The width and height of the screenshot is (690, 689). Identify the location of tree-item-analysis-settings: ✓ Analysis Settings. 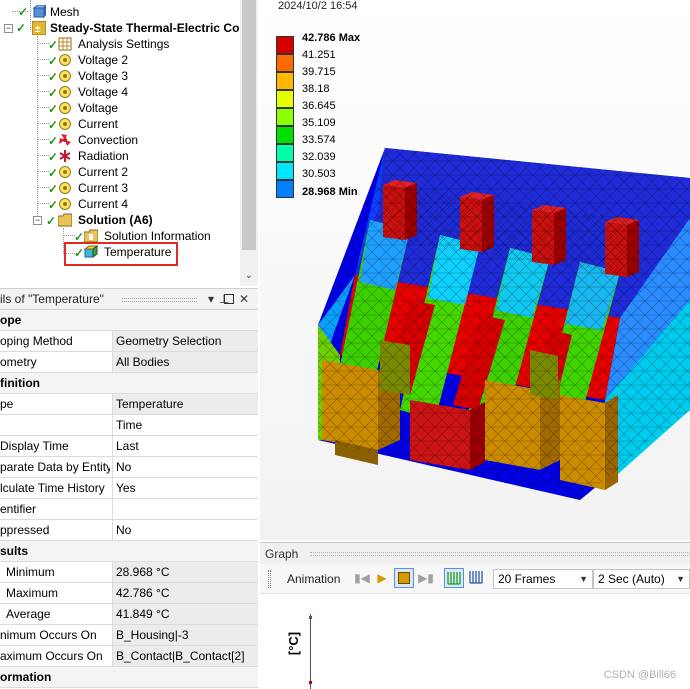
(120, 44).